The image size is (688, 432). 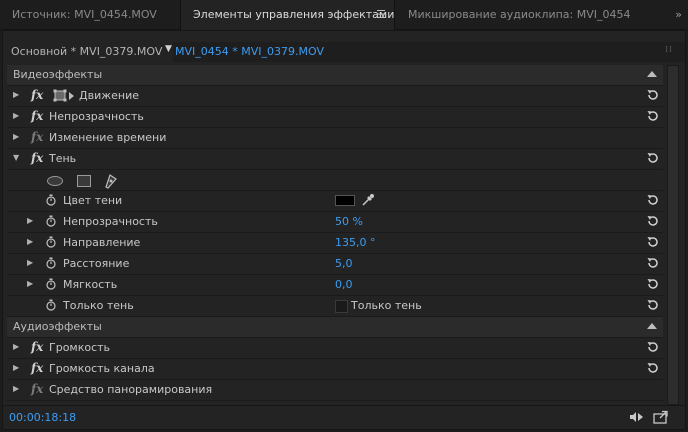 I want to click on param-value: 135,0 °, so click(x=355, y=242).